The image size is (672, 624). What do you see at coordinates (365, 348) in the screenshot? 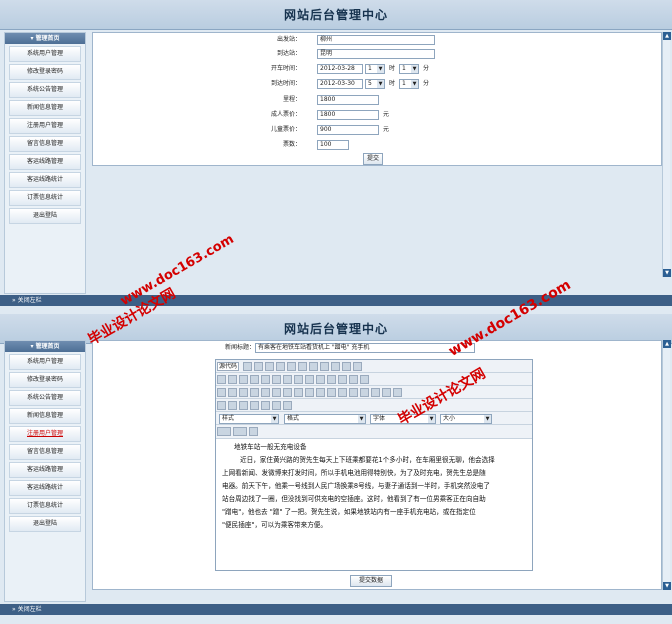
I see `news-title-input: 有乘客在地铁车站看货机上 "蹭电" 充手机` at bounding box center [365, 348].